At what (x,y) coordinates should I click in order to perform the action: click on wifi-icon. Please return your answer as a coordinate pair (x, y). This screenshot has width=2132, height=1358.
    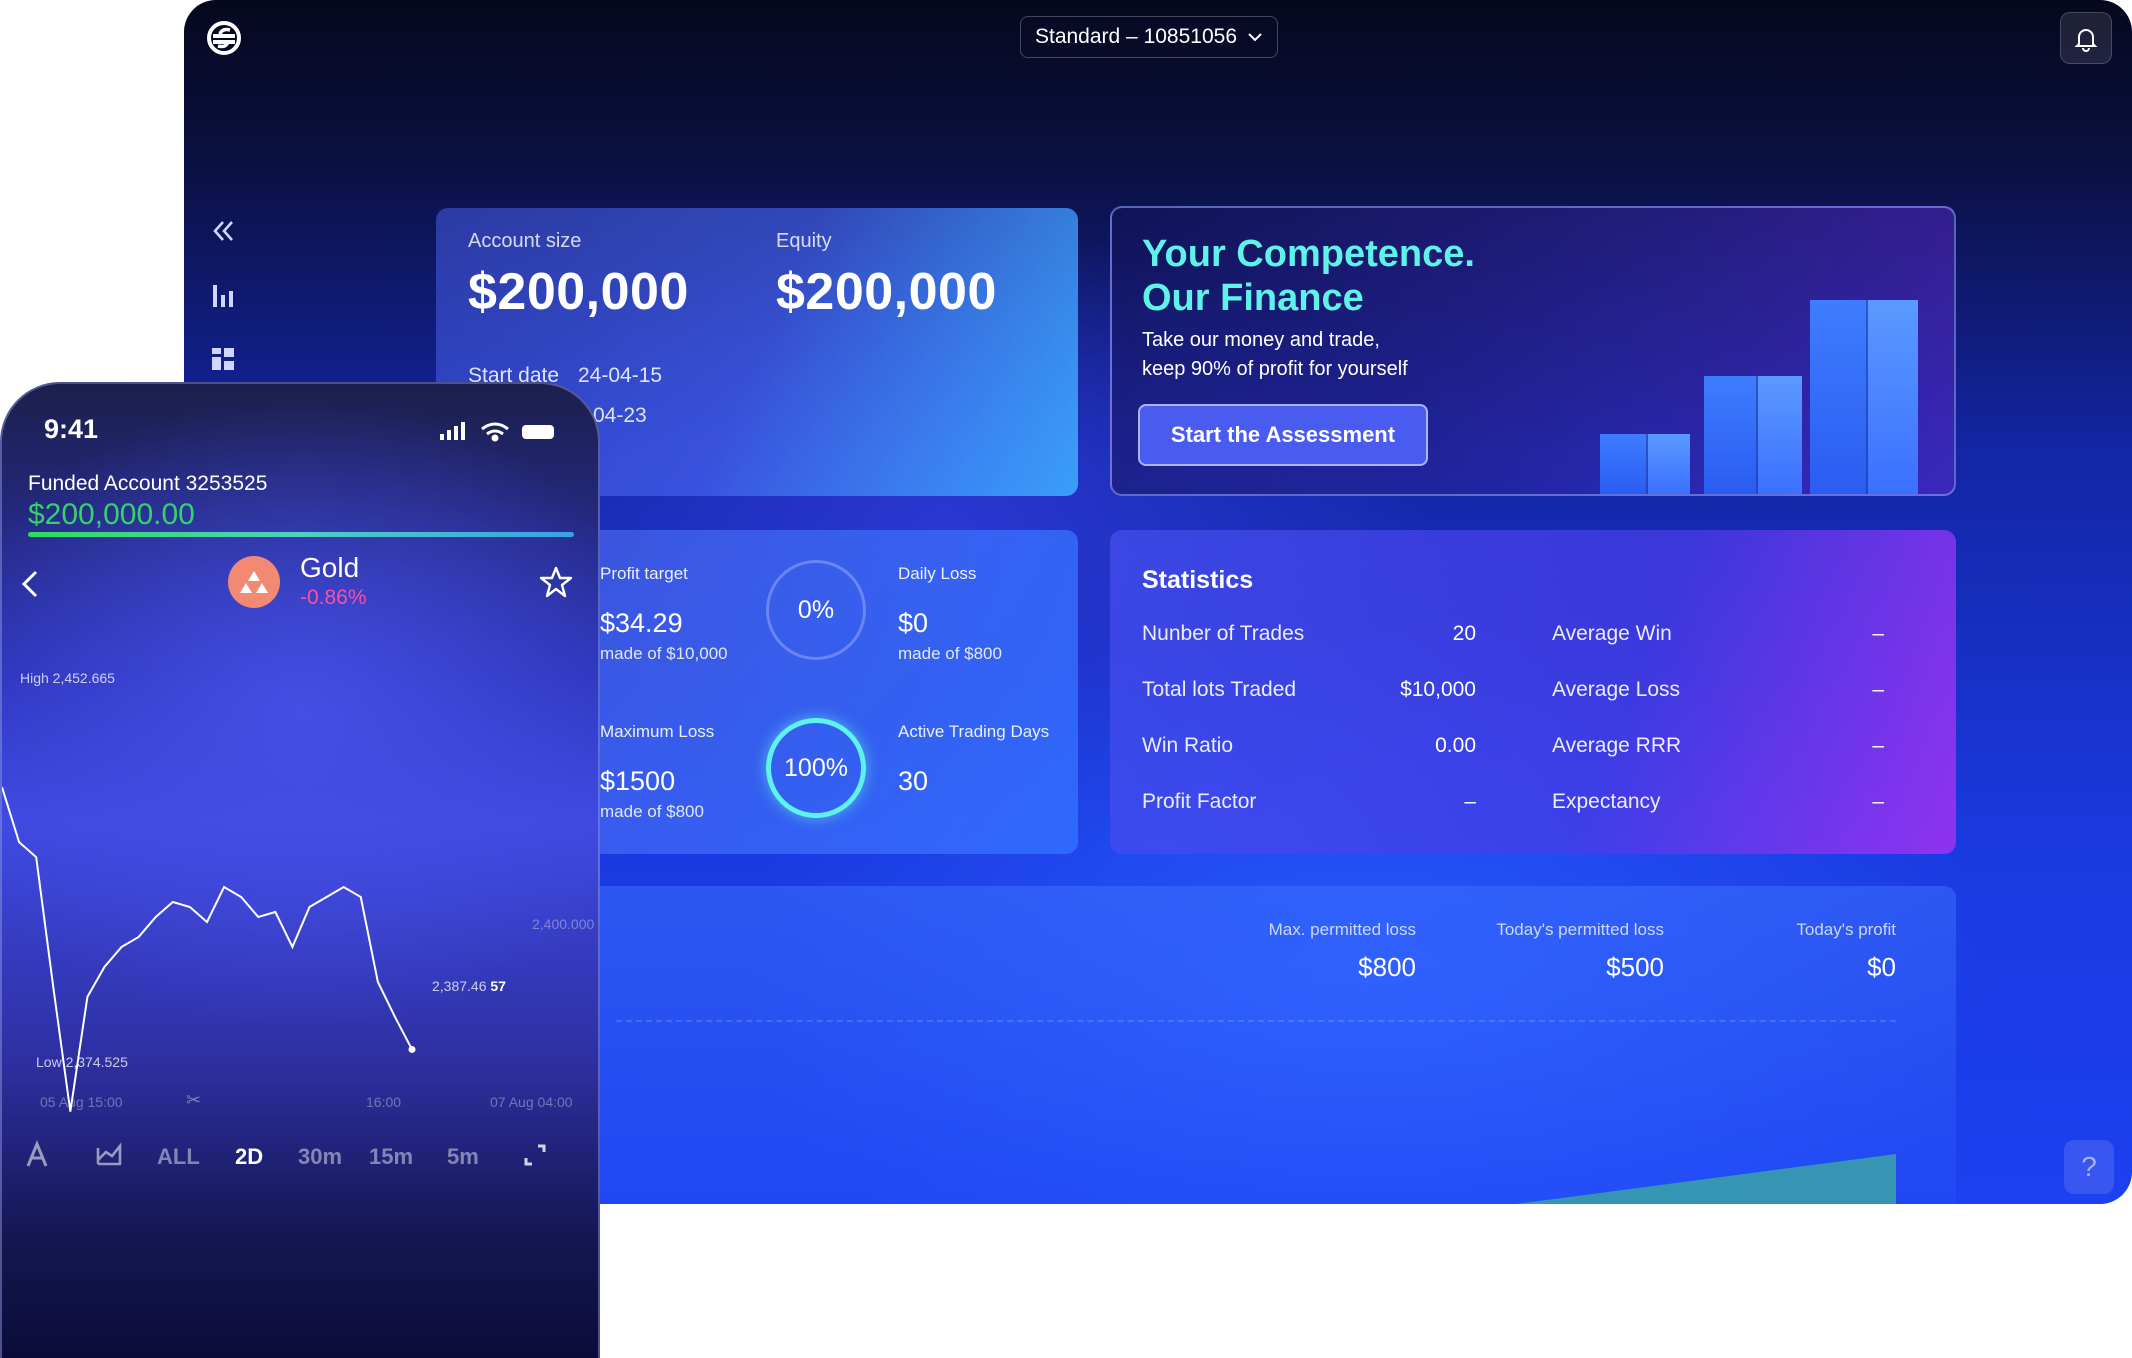
    Looking at the image, I should click on (495, 432).